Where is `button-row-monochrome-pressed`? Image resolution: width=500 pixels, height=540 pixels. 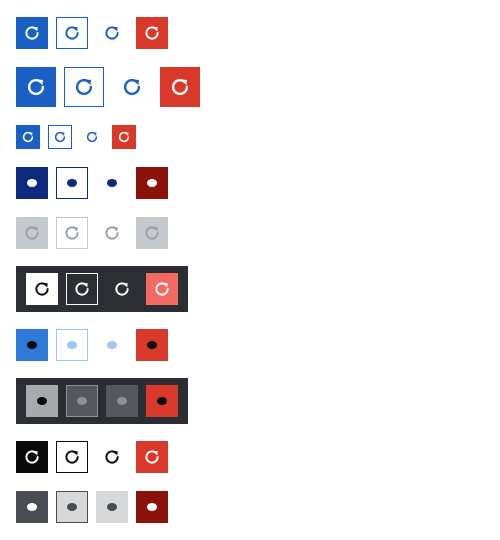 button-row-monochrome-pressed is located at coordinates (92, 507).